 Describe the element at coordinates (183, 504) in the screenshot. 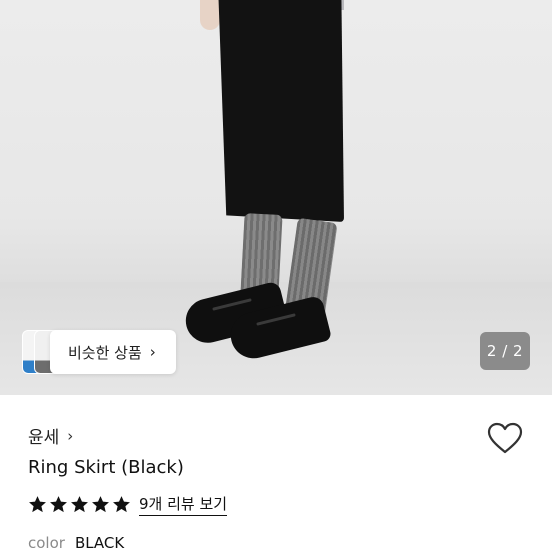

I see `review-link: 9개 리뷰 보기` at that location.